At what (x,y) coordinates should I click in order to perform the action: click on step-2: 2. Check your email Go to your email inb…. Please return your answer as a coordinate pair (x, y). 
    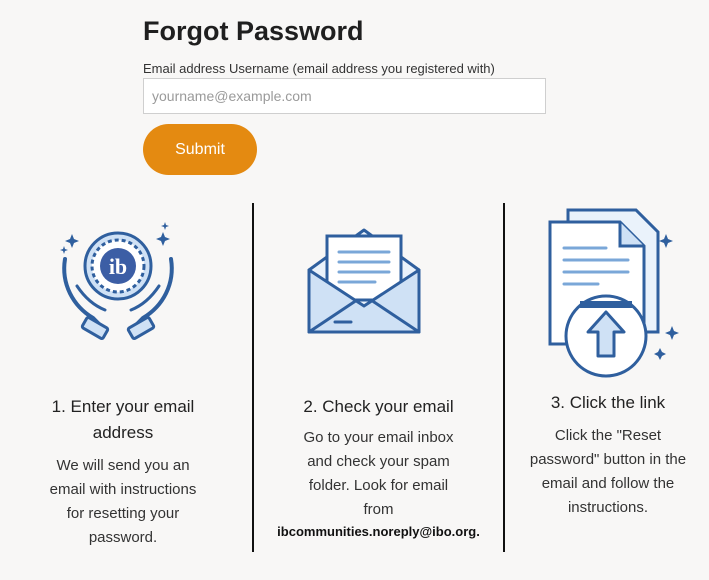
    Looking at the image, I should click on (378, 466).